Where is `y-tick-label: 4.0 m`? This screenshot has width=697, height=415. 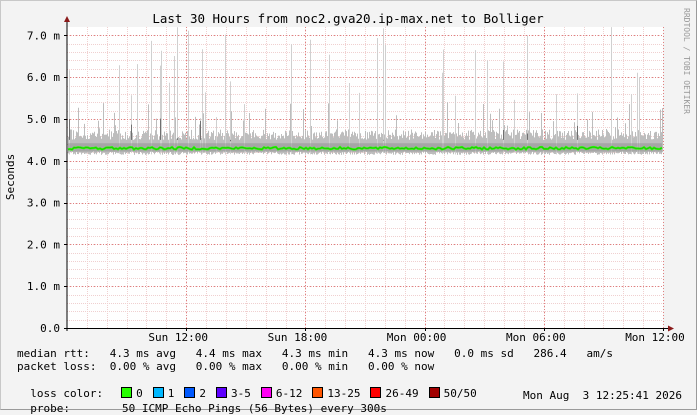
y-tick-label: 4.0 m is located at coordinates (43, 161).